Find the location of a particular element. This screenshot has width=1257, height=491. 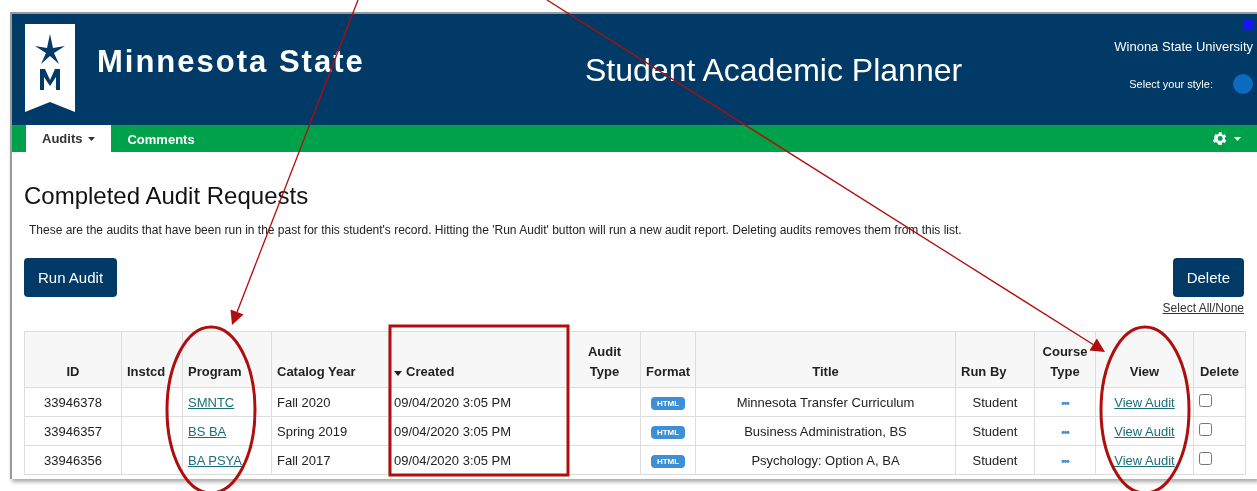

settings-button is located at coordinates (1226, 138).